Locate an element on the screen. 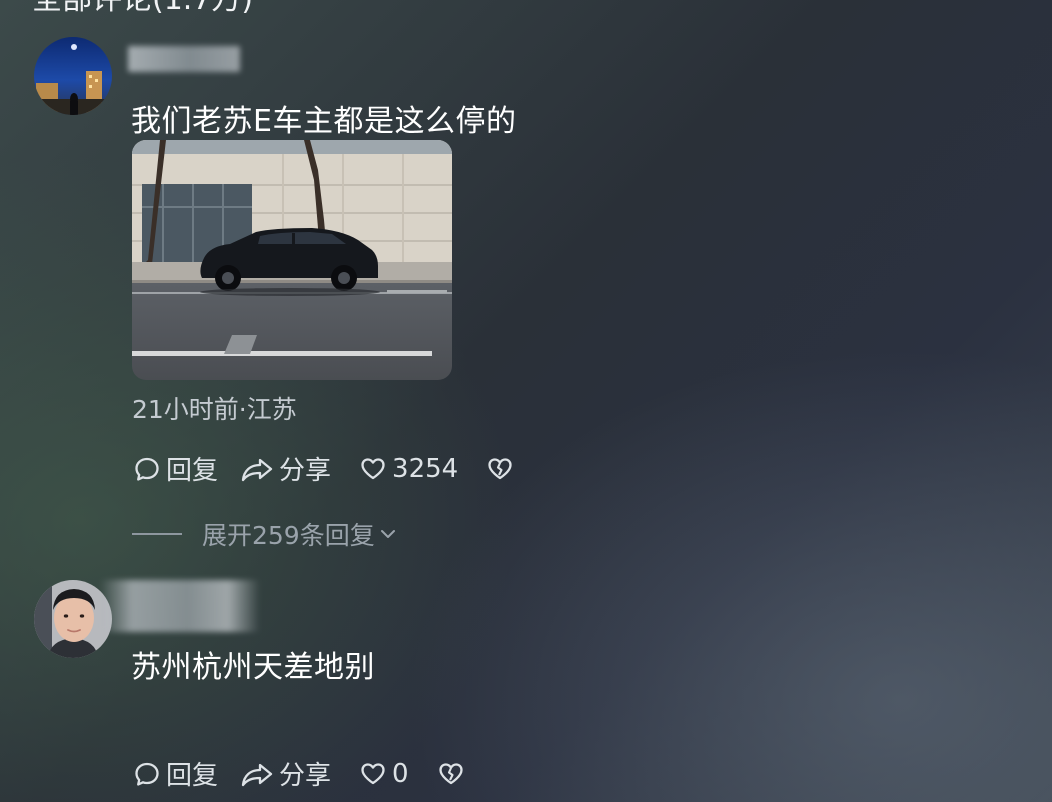  comment-text: 我们老苏E车主都是这么停的 is located at coordinates (324, 121).